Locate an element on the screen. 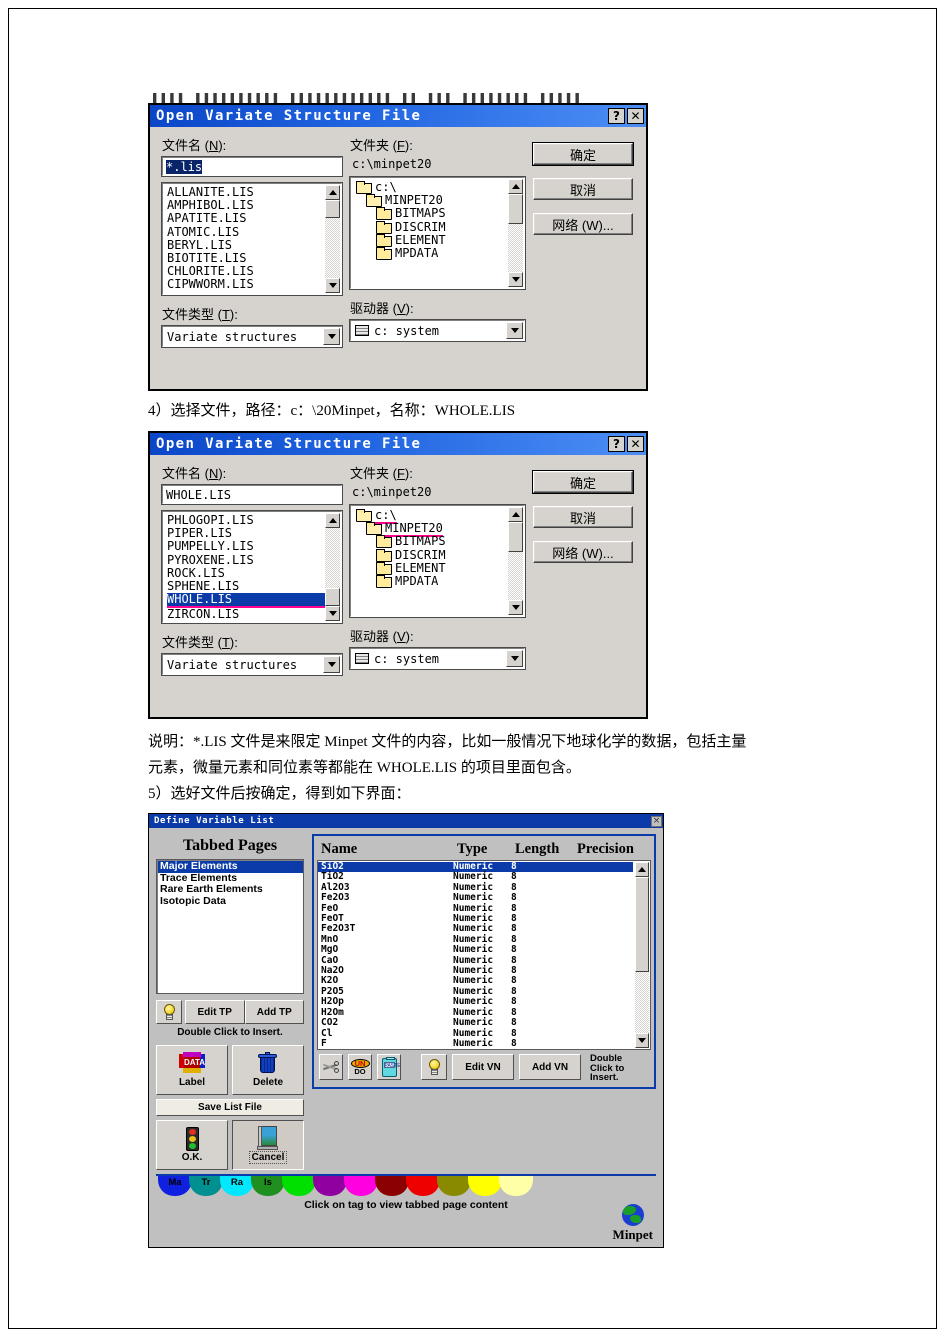 The height and width of the screenshot is (1337, 945). variable-row: CO2 Numeric 8 is located at coordinates (475, 1022).